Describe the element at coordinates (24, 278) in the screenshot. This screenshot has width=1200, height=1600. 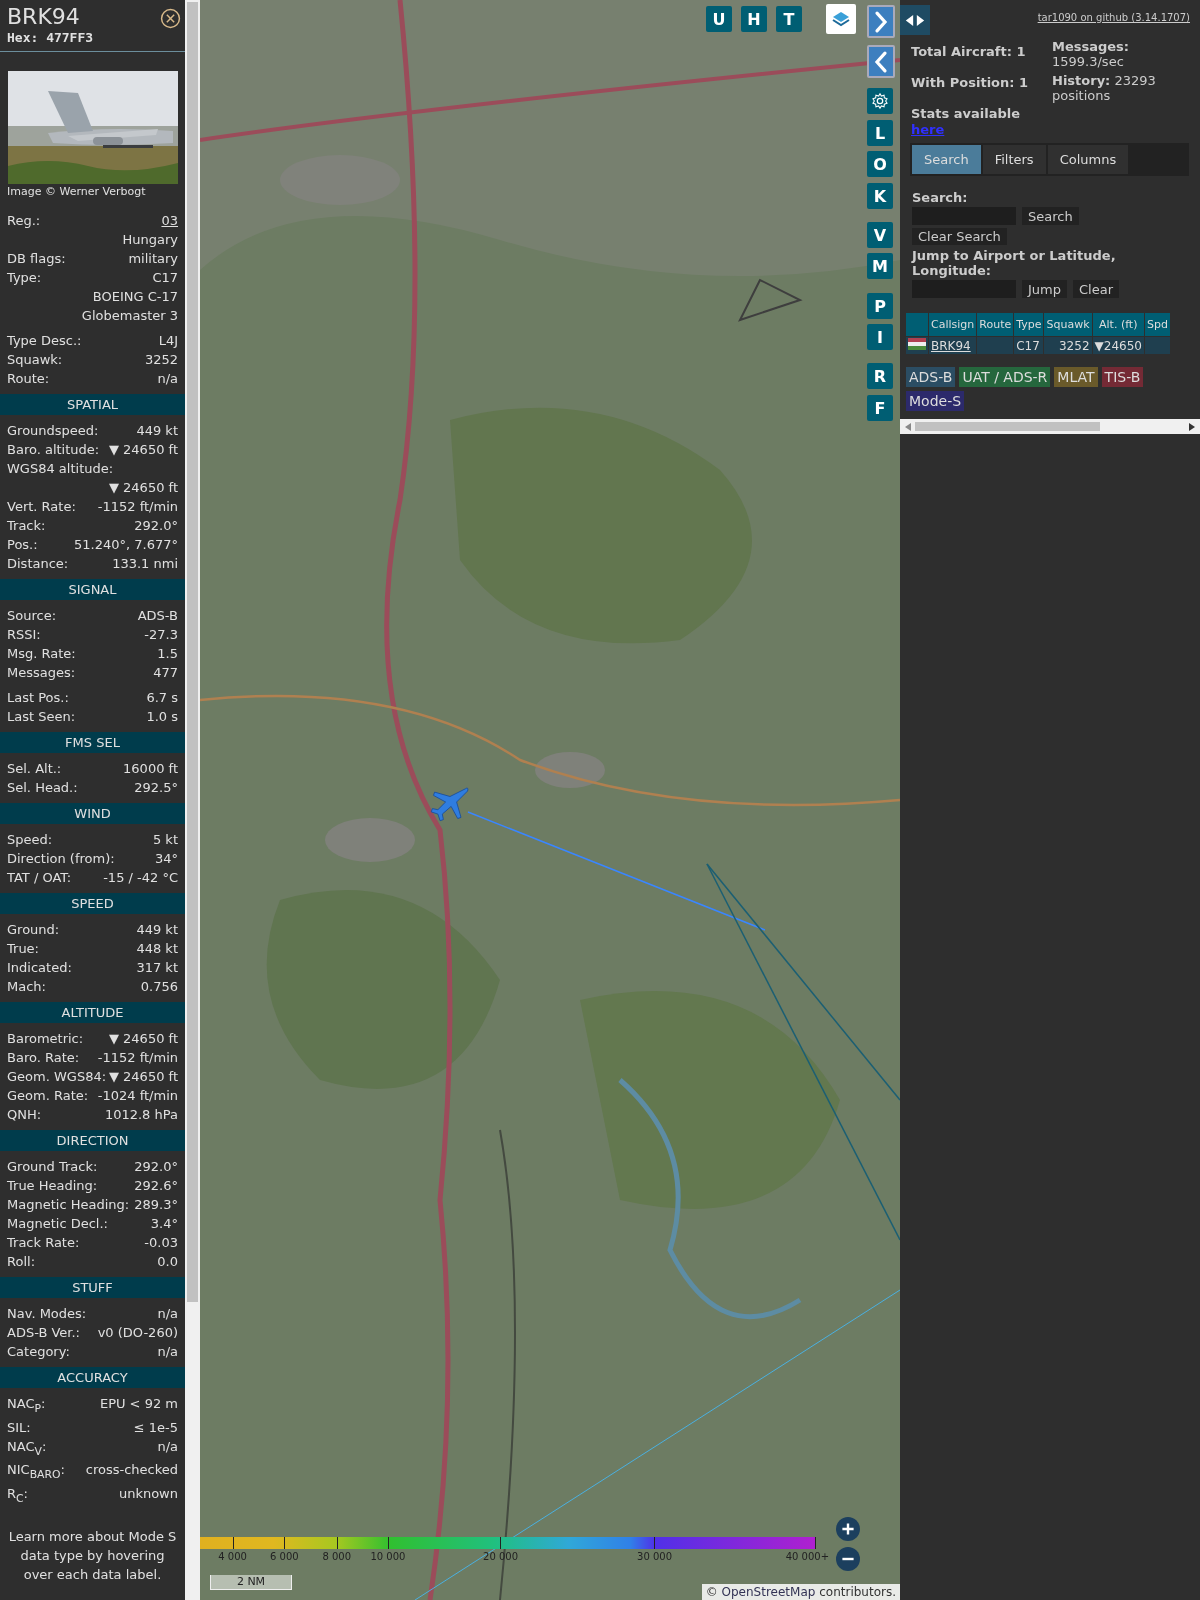
I see `field-label: Type:` at that location.